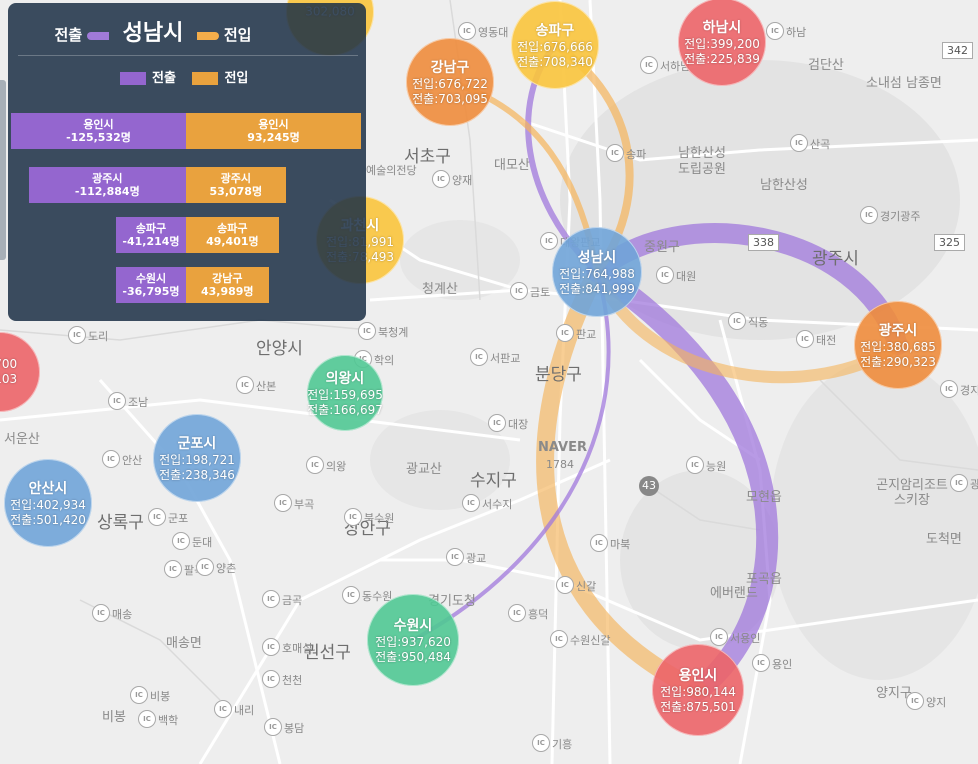 The height and width of the screenshot is (764, 978). Describe the element at coordinates (197, 458) in the screenshot. I see `region-bubble: 군포시 전입:198,721 전출:238,346` at that location.